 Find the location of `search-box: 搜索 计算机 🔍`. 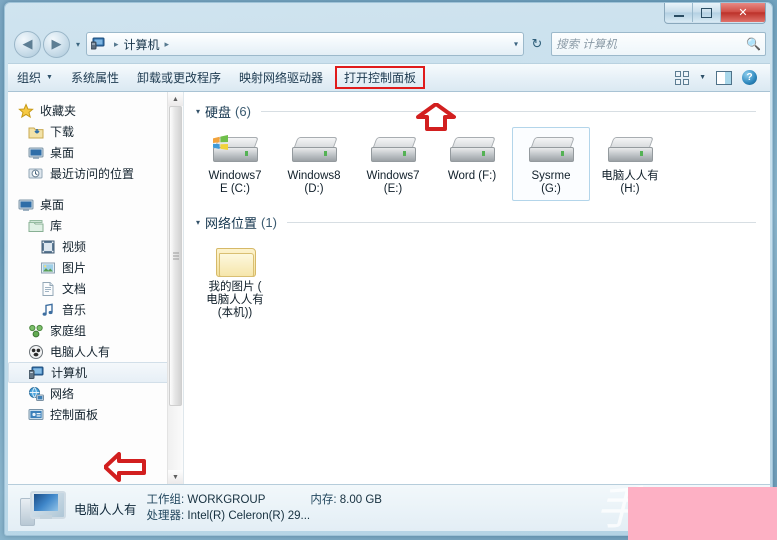

search-box: 搜索 计算机 🔍 is located at coordinates (658, 44).